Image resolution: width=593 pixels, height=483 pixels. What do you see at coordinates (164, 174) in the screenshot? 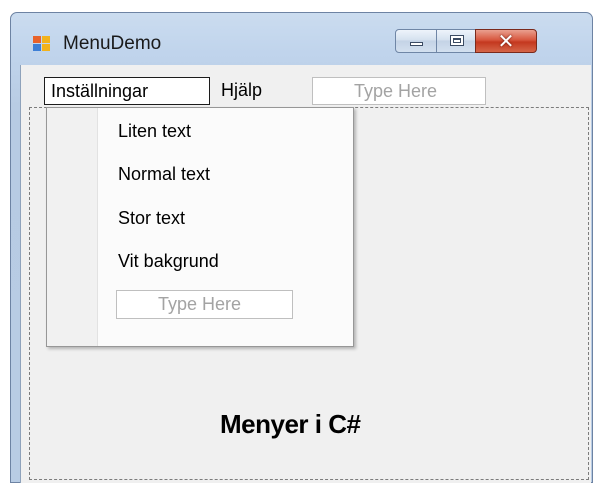
I see `menu-item-normal-text: Normal text` at bounding box center [164, 174].